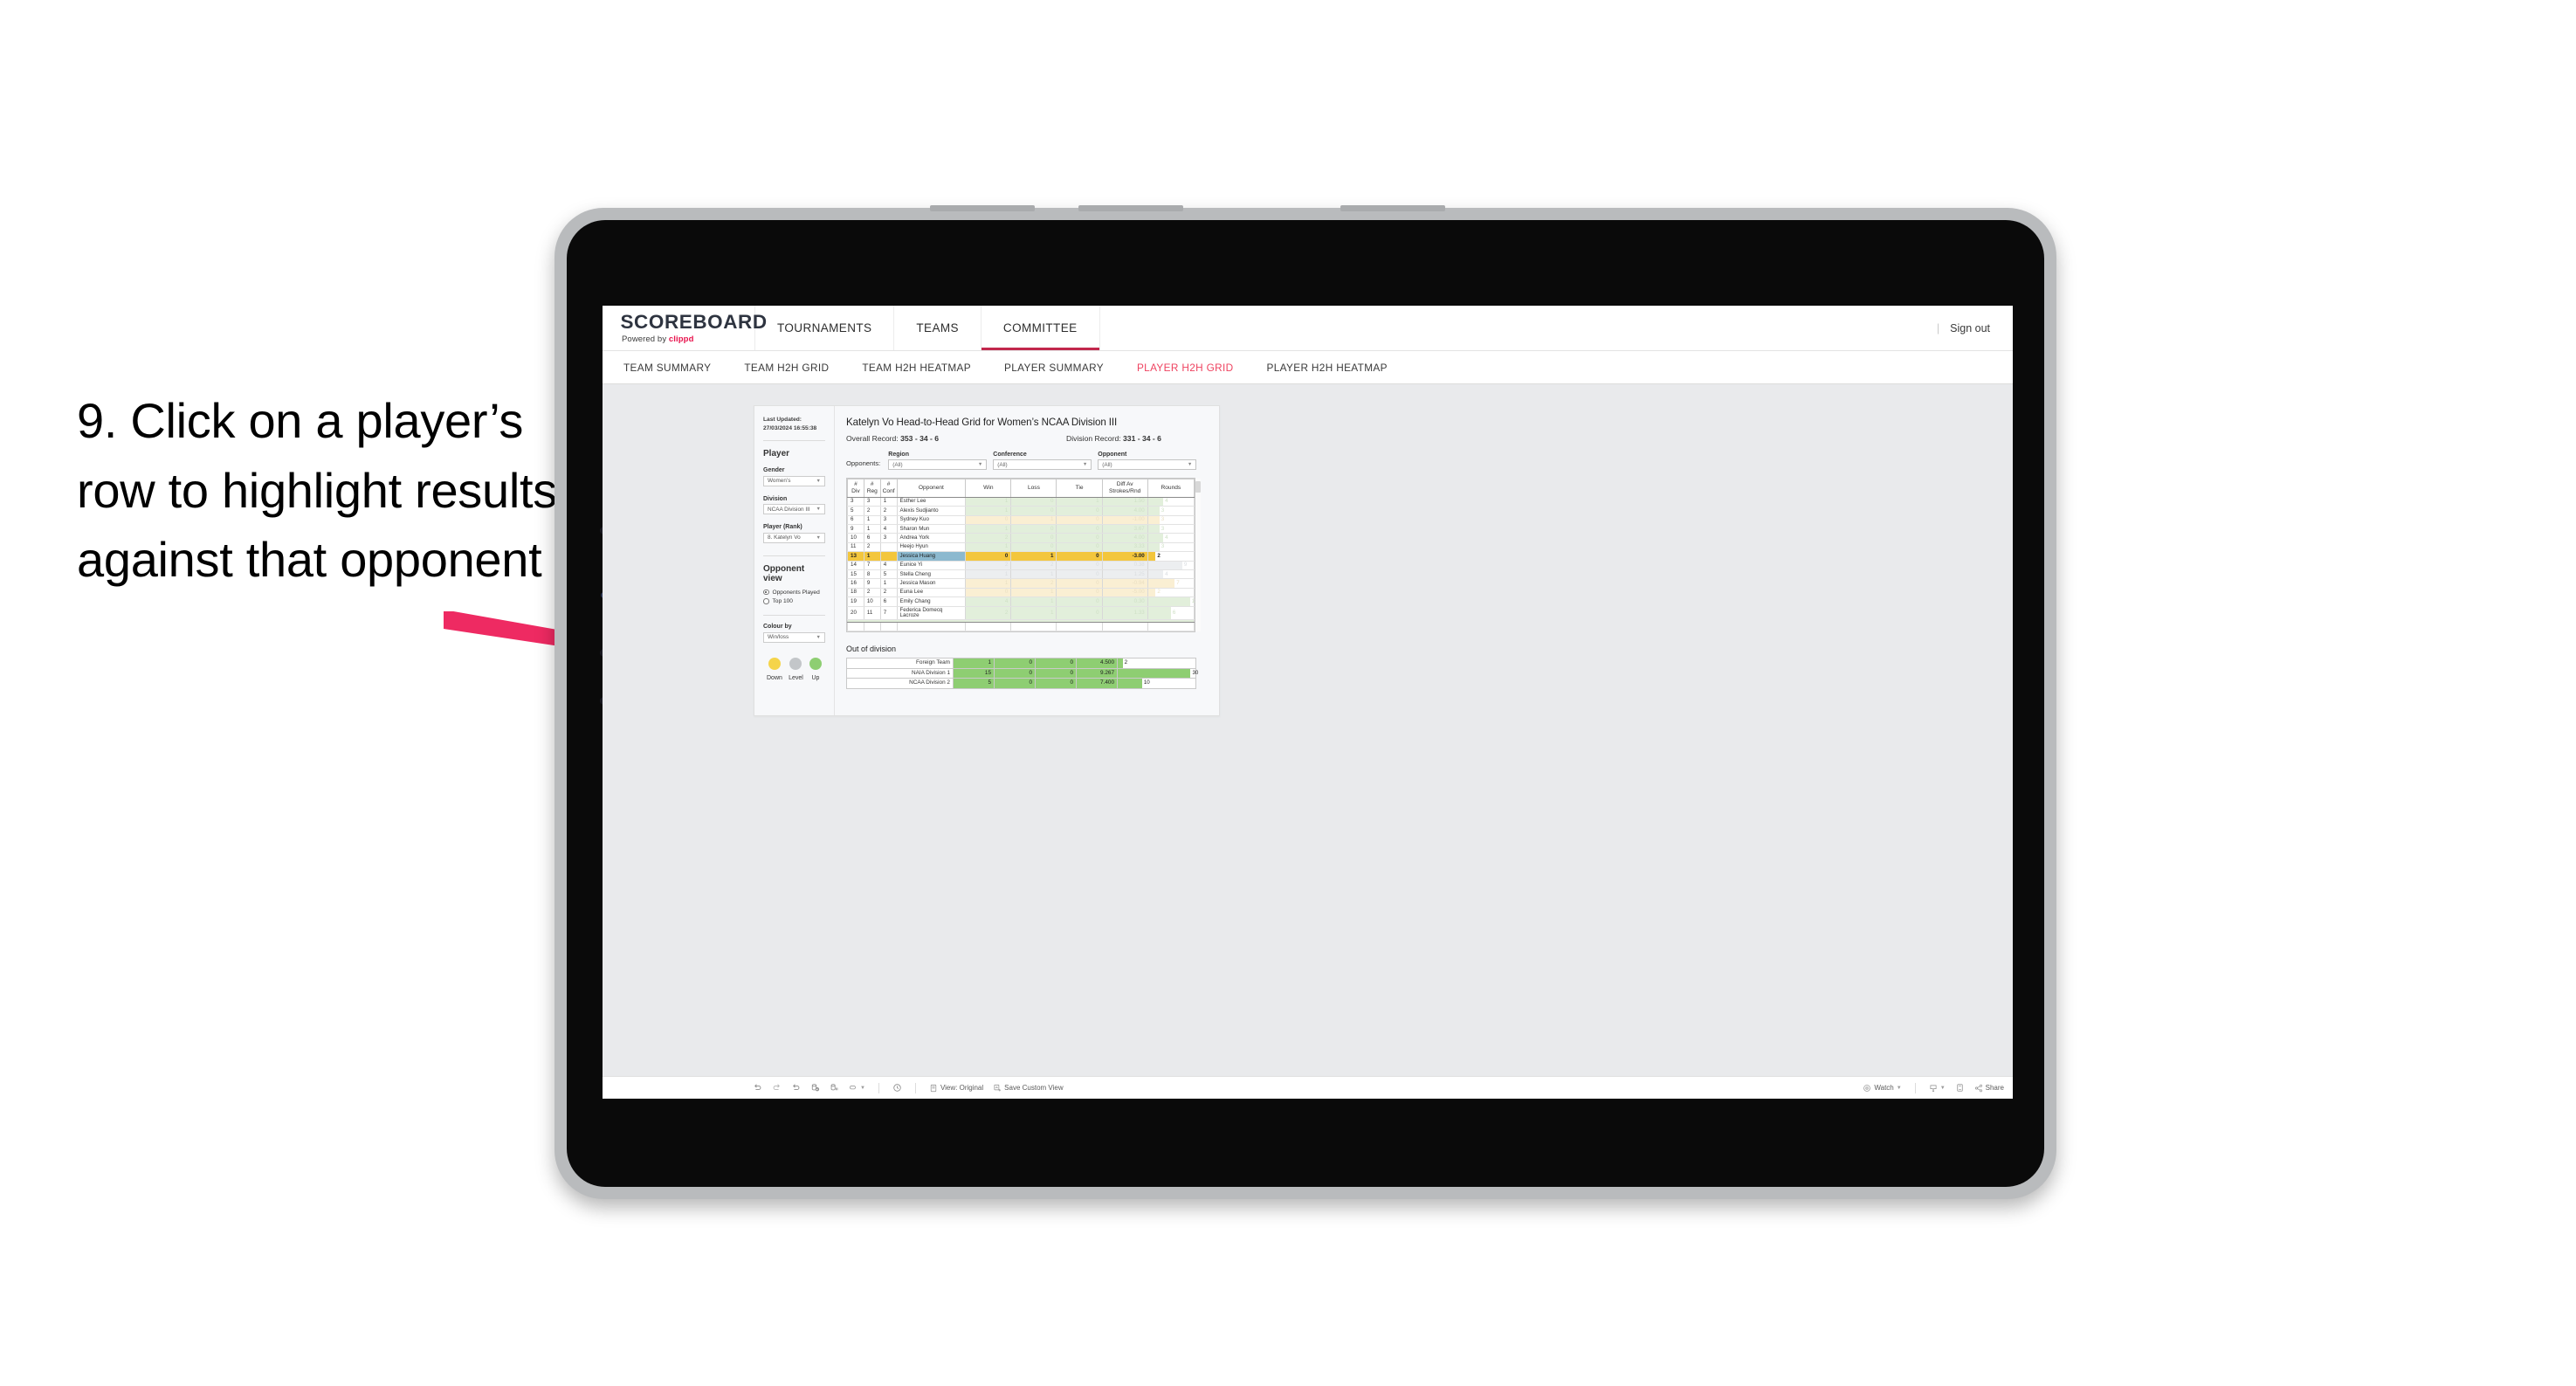 This screenshot has width=2576, height=1386. I want to click on cell-rounds: 4, so click(1171, 574).